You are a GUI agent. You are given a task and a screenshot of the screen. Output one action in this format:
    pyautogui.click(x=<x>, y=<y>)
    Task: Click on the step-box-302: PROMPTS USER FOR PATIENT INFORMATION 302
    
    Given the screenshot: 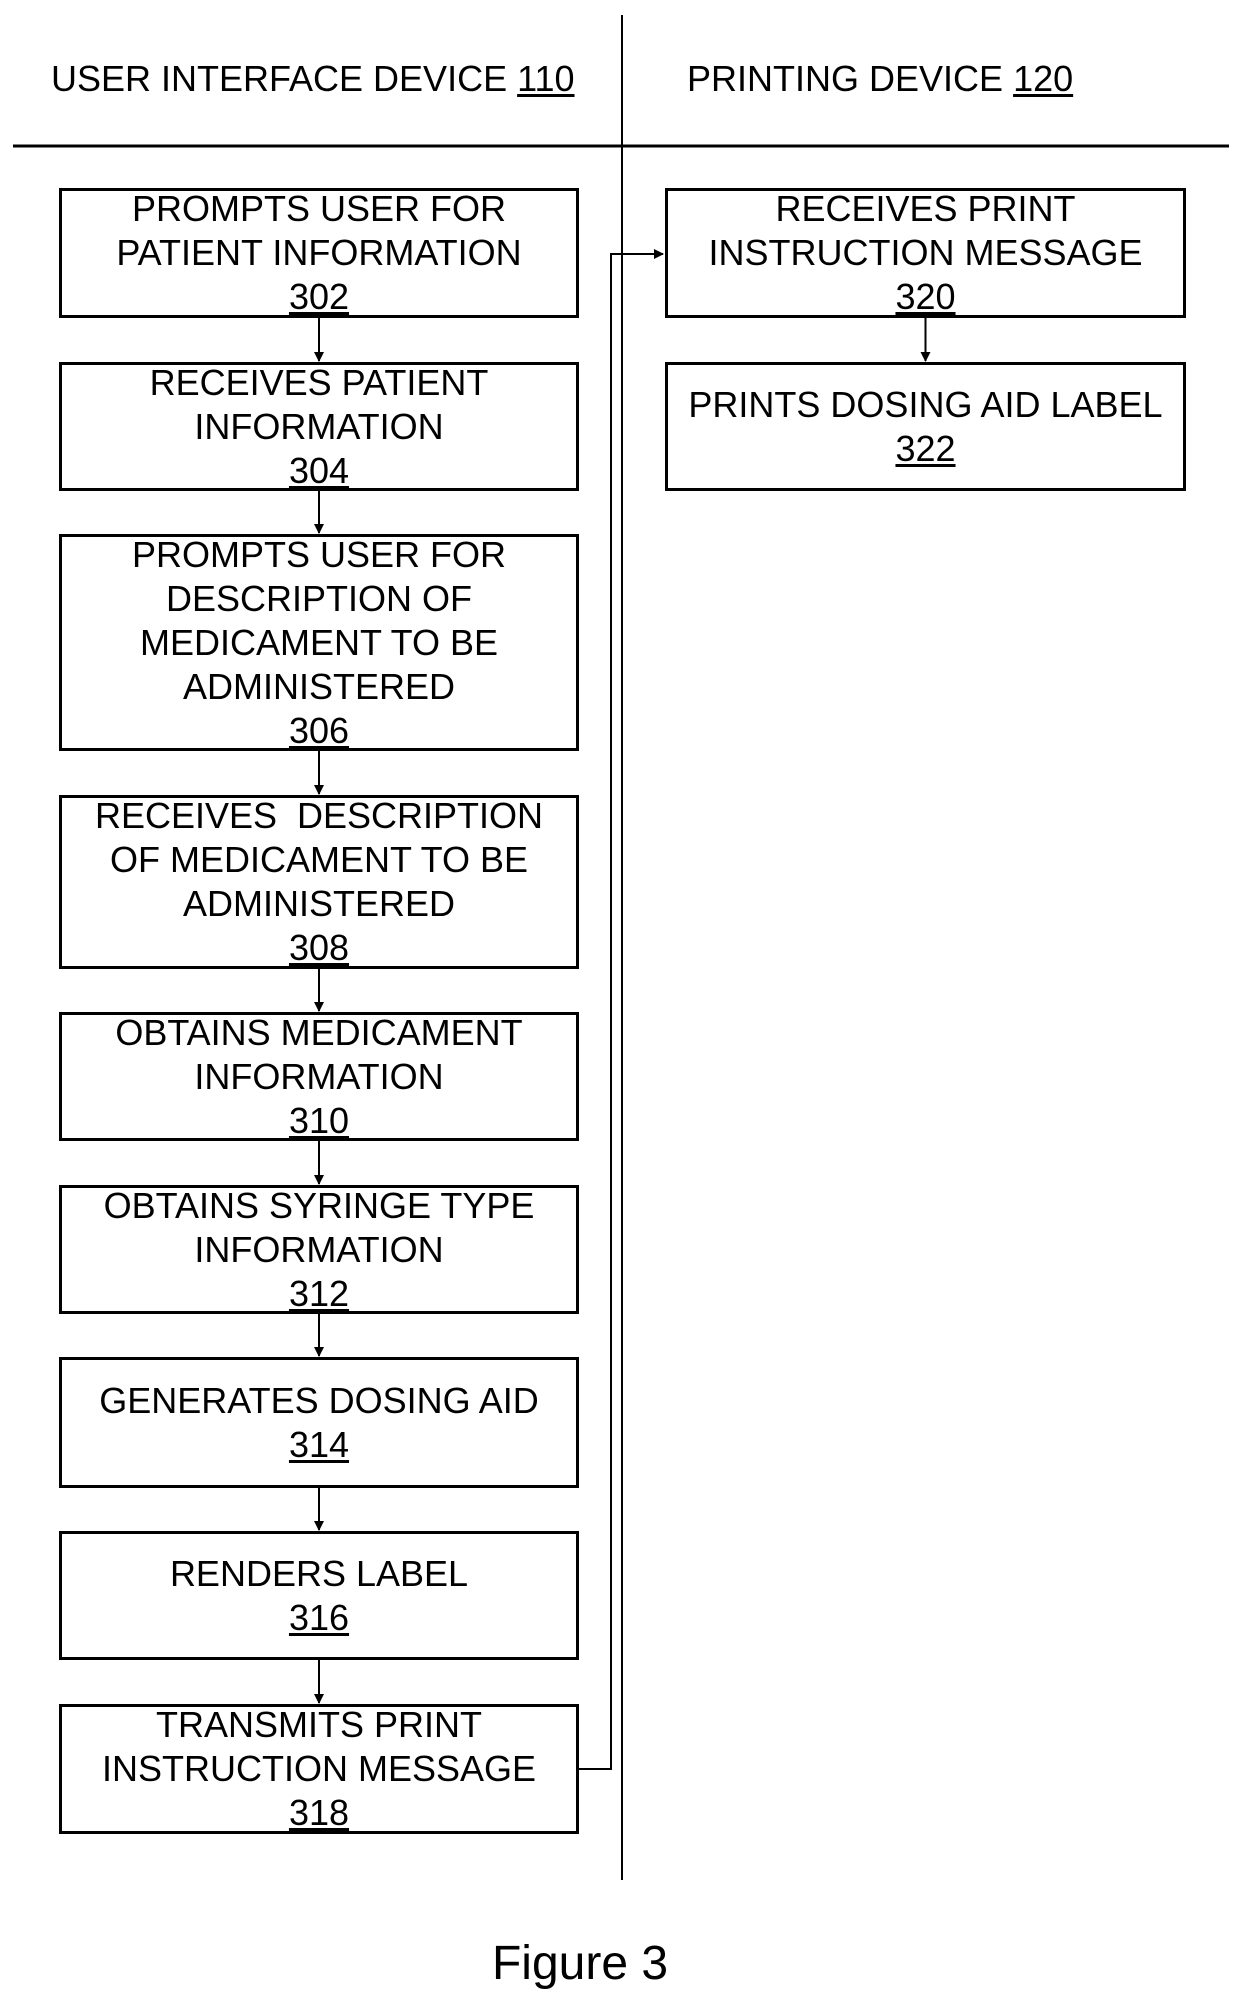 What is the action you would take?
    pyautogui.click(x=319, y=253)
    